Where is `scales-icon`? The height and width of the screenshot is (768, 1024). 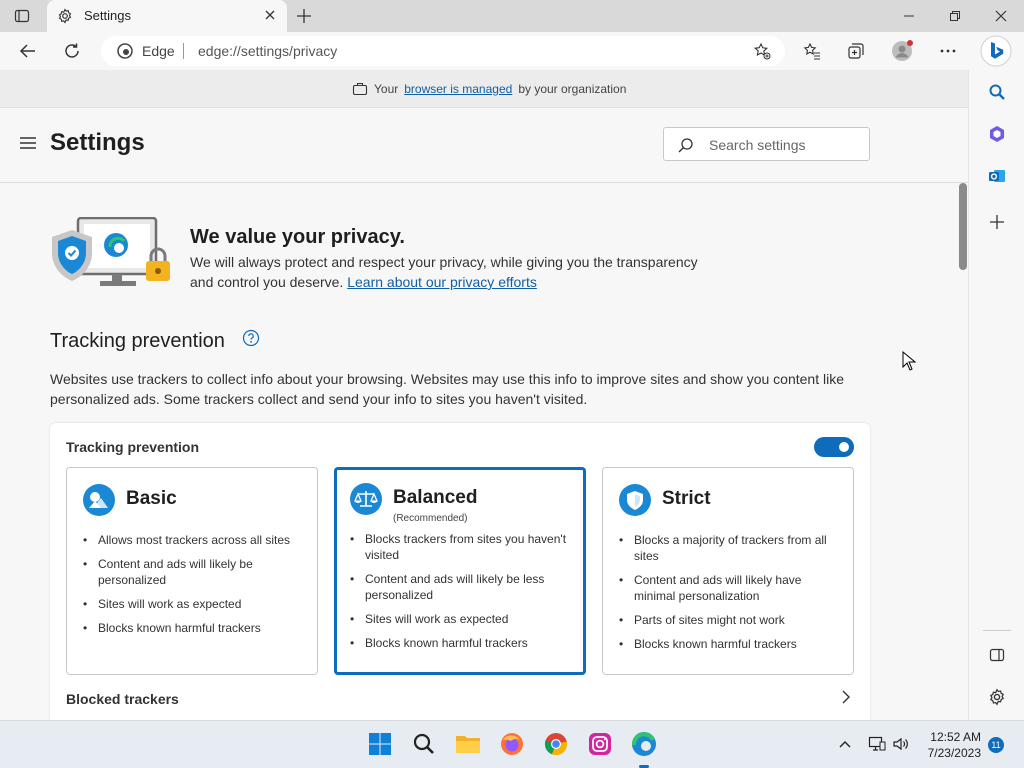 scales-icon is located at coordinates (366, 499).